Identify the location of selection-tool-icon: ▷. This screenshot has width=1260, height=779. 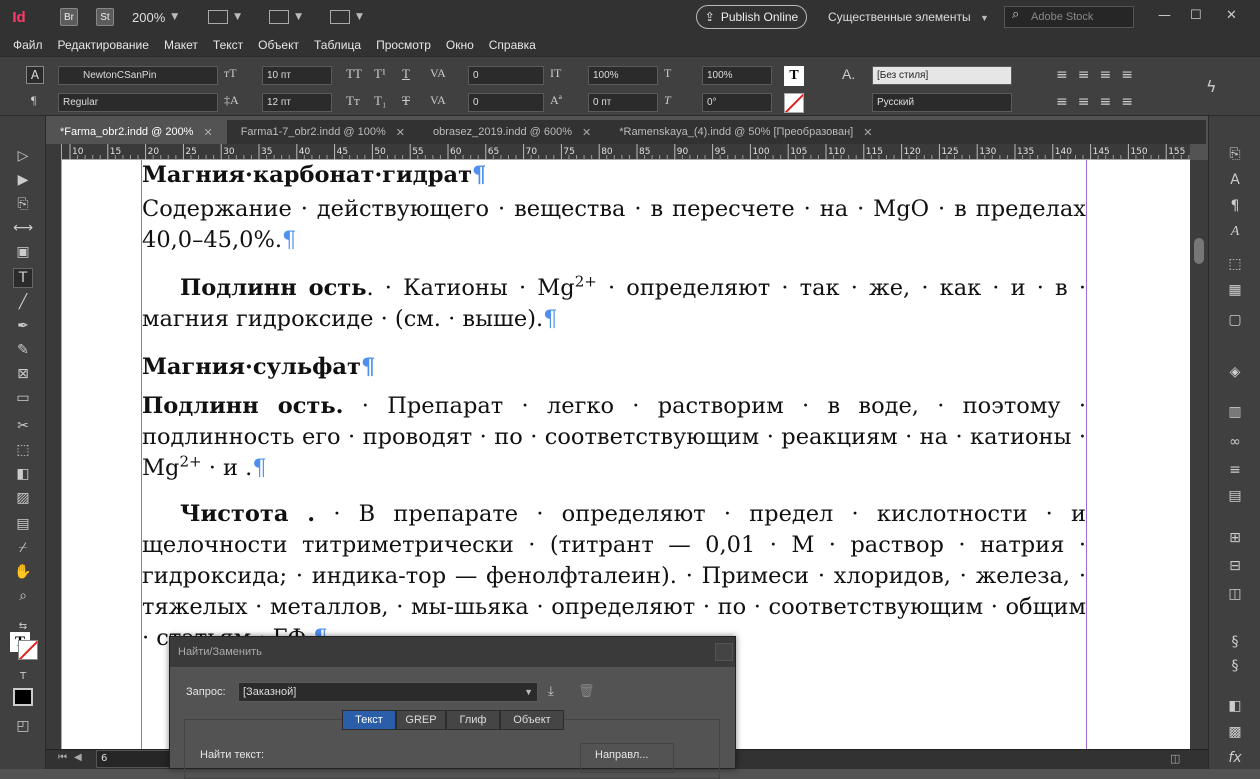
(23, 156).